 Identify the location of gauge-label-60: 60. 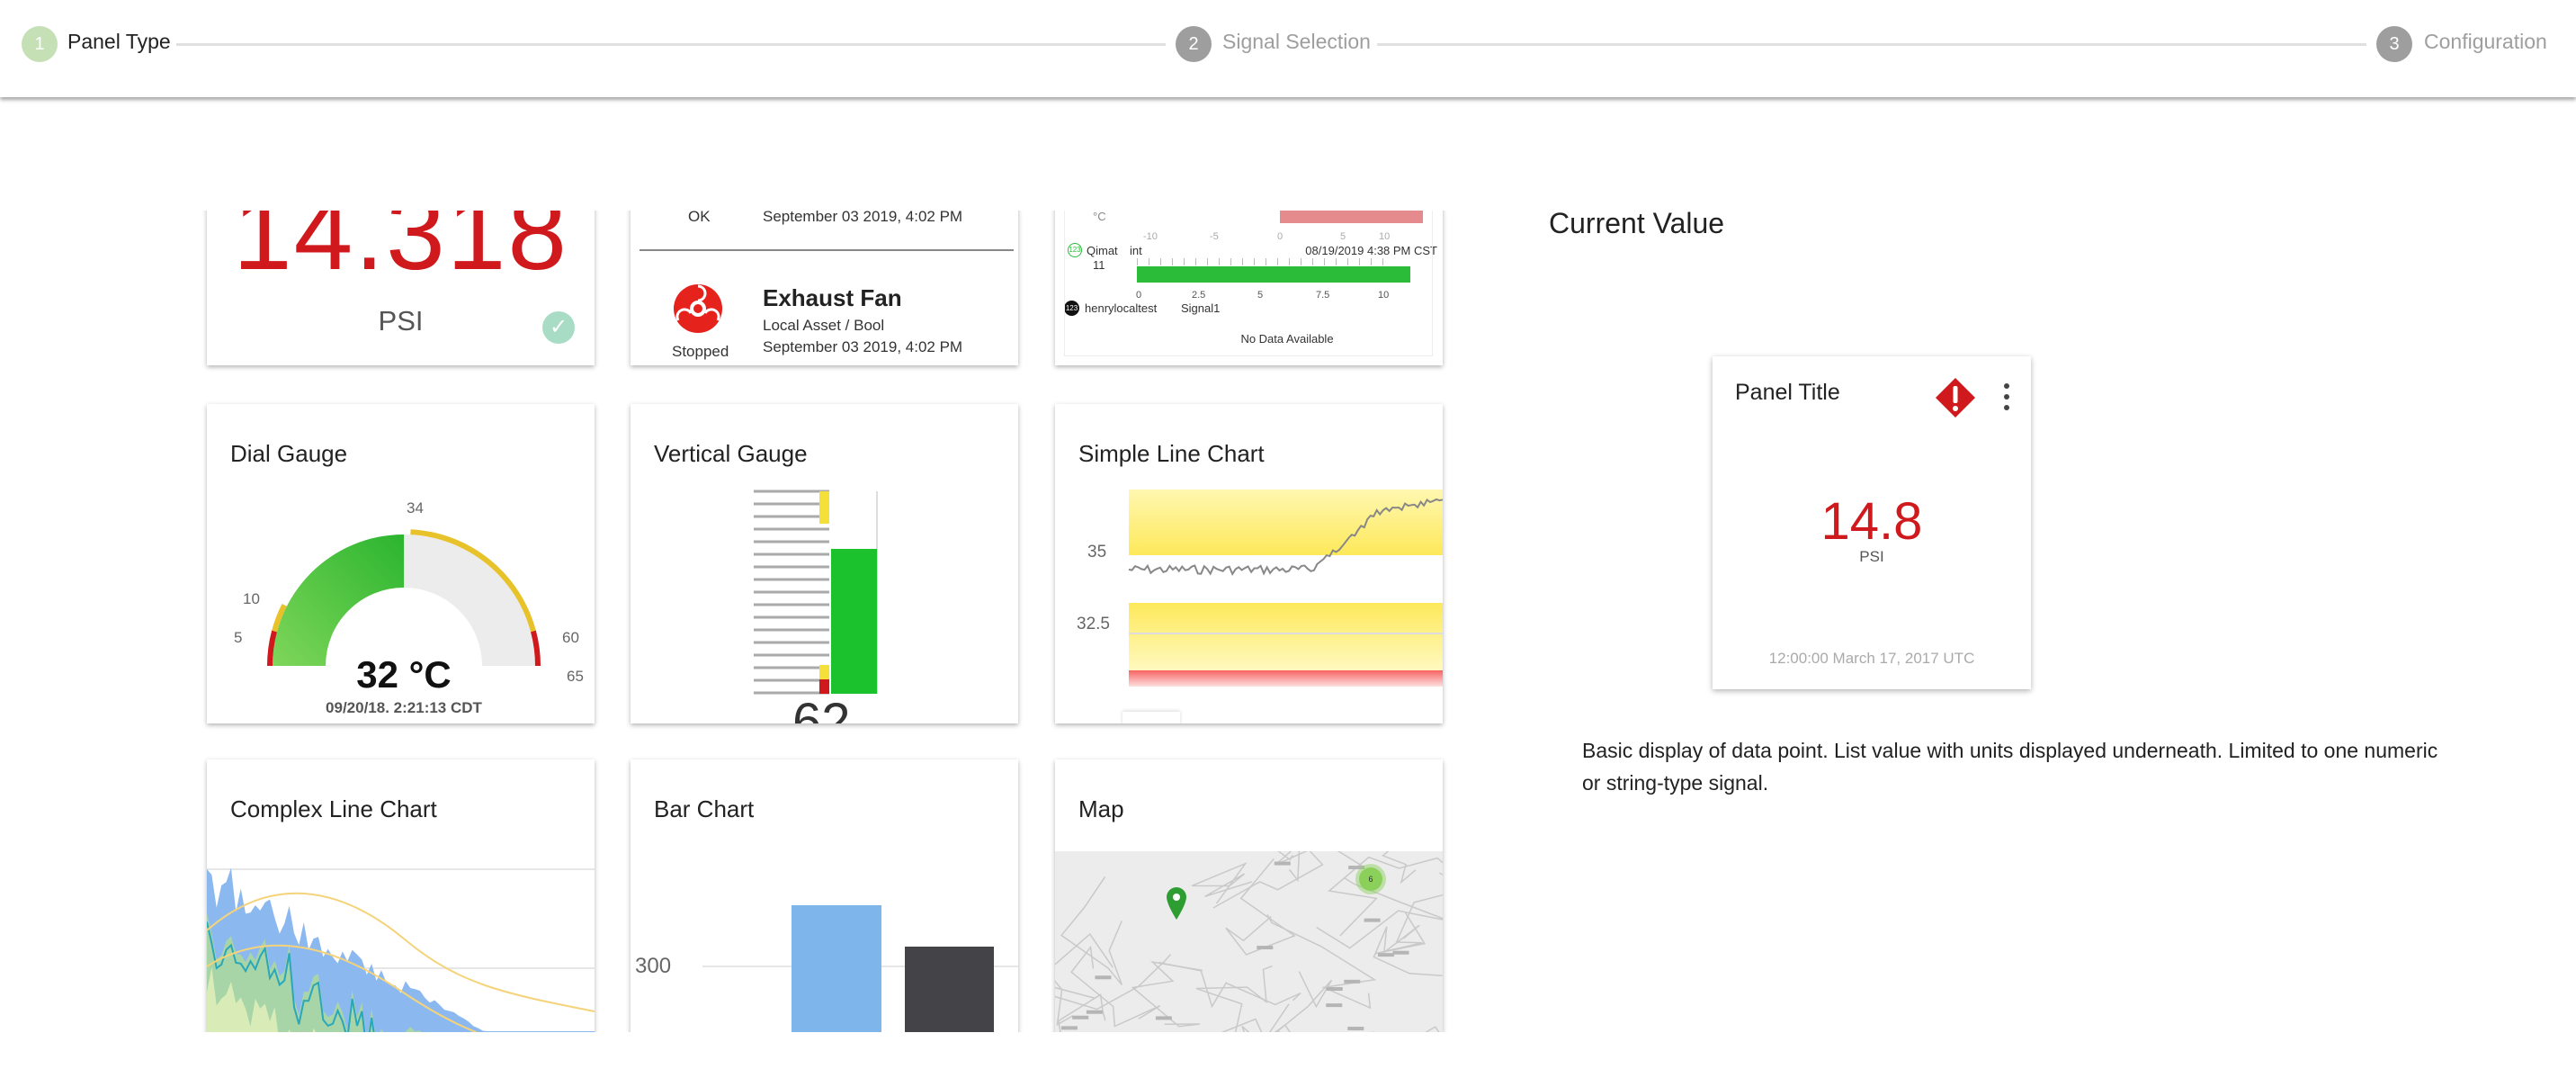
(570, 637).